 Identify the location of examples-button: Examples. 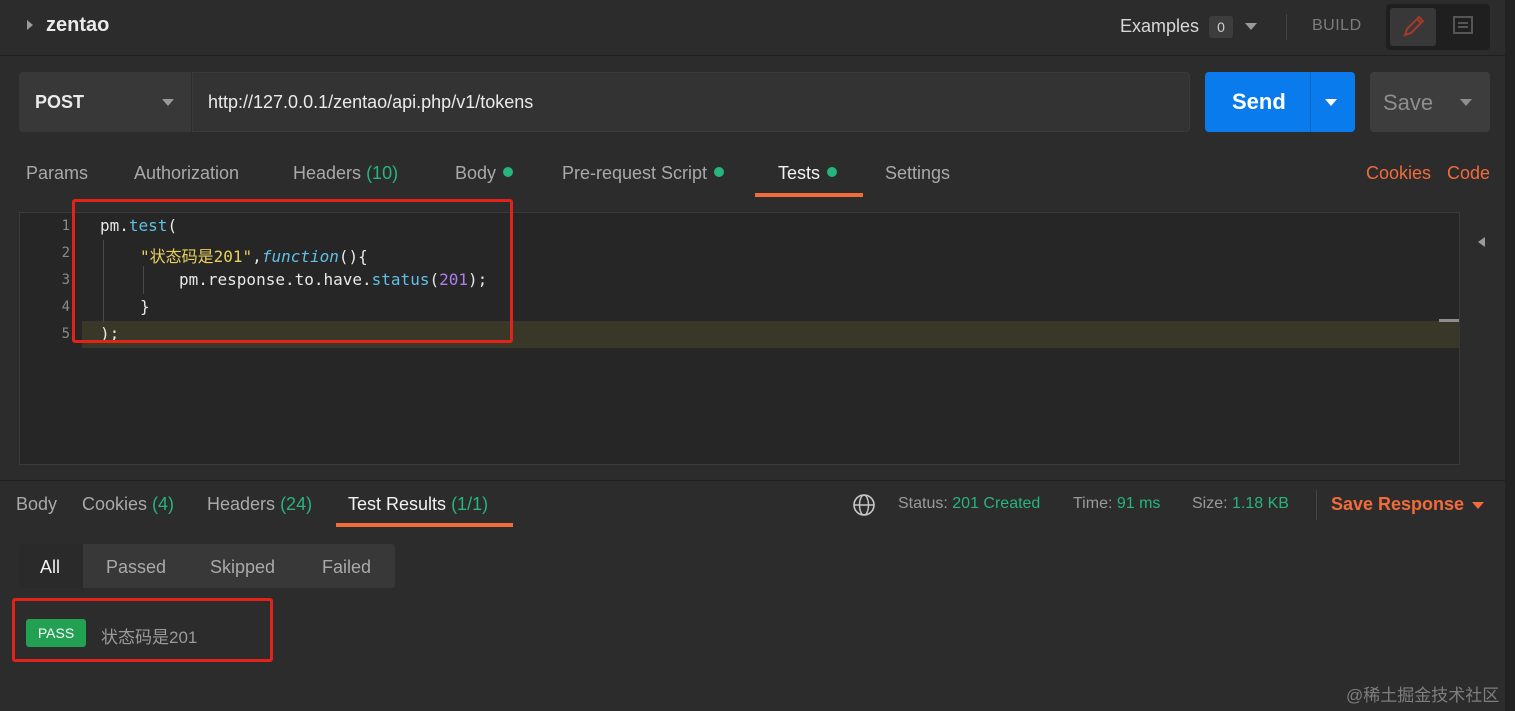
(1159, 26).